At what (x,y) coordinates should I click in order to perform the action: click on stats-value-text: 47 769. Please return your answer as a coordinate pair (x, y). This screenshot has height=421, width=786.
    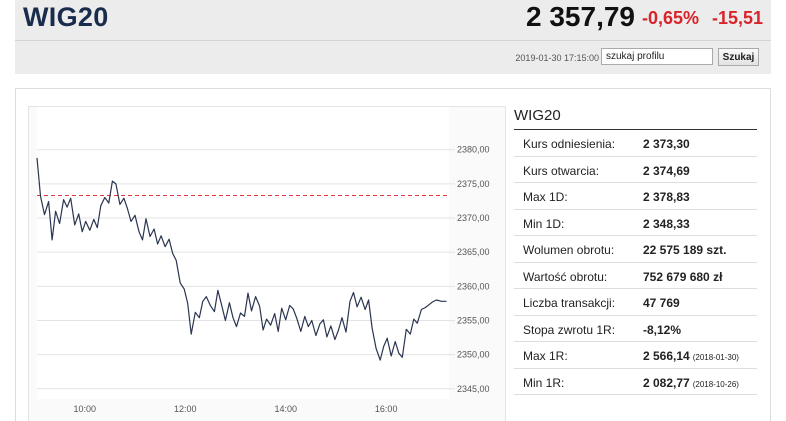
    Looking at the image, I should click on (661, 303).